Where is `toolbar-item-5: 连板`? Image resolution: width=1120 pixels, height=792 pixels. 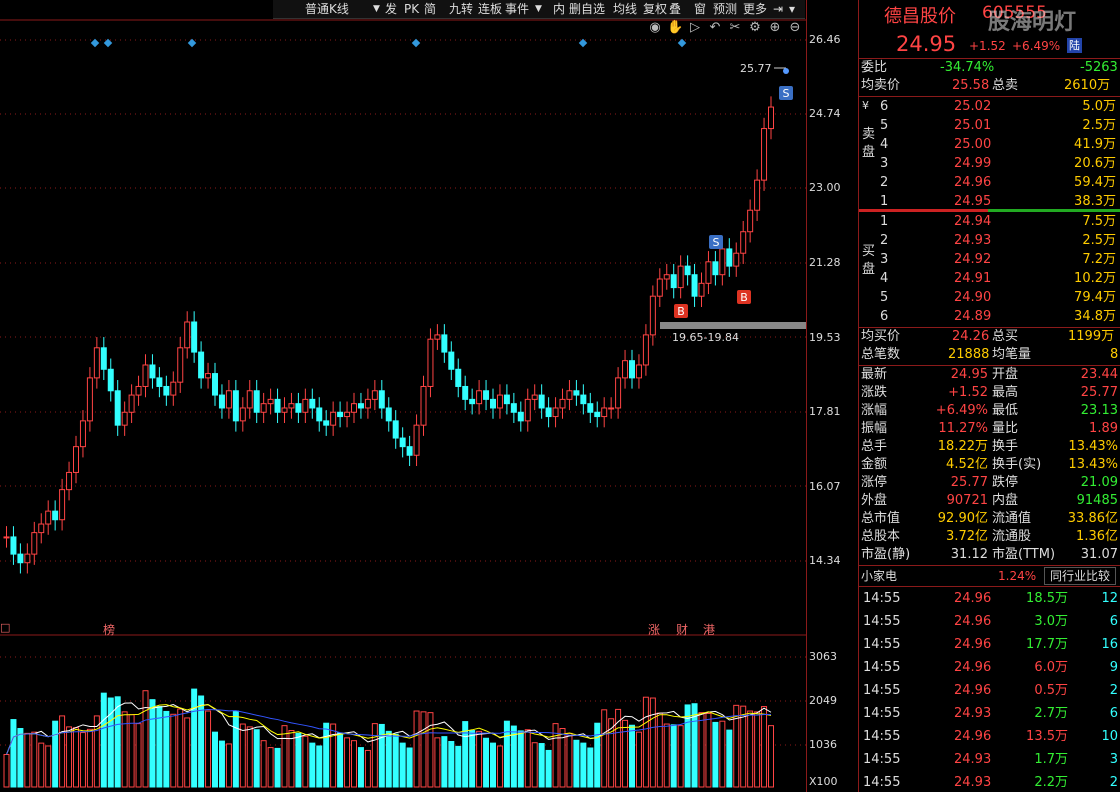
toolbar-item-5: 连板 is located at coordinates (490, 9).